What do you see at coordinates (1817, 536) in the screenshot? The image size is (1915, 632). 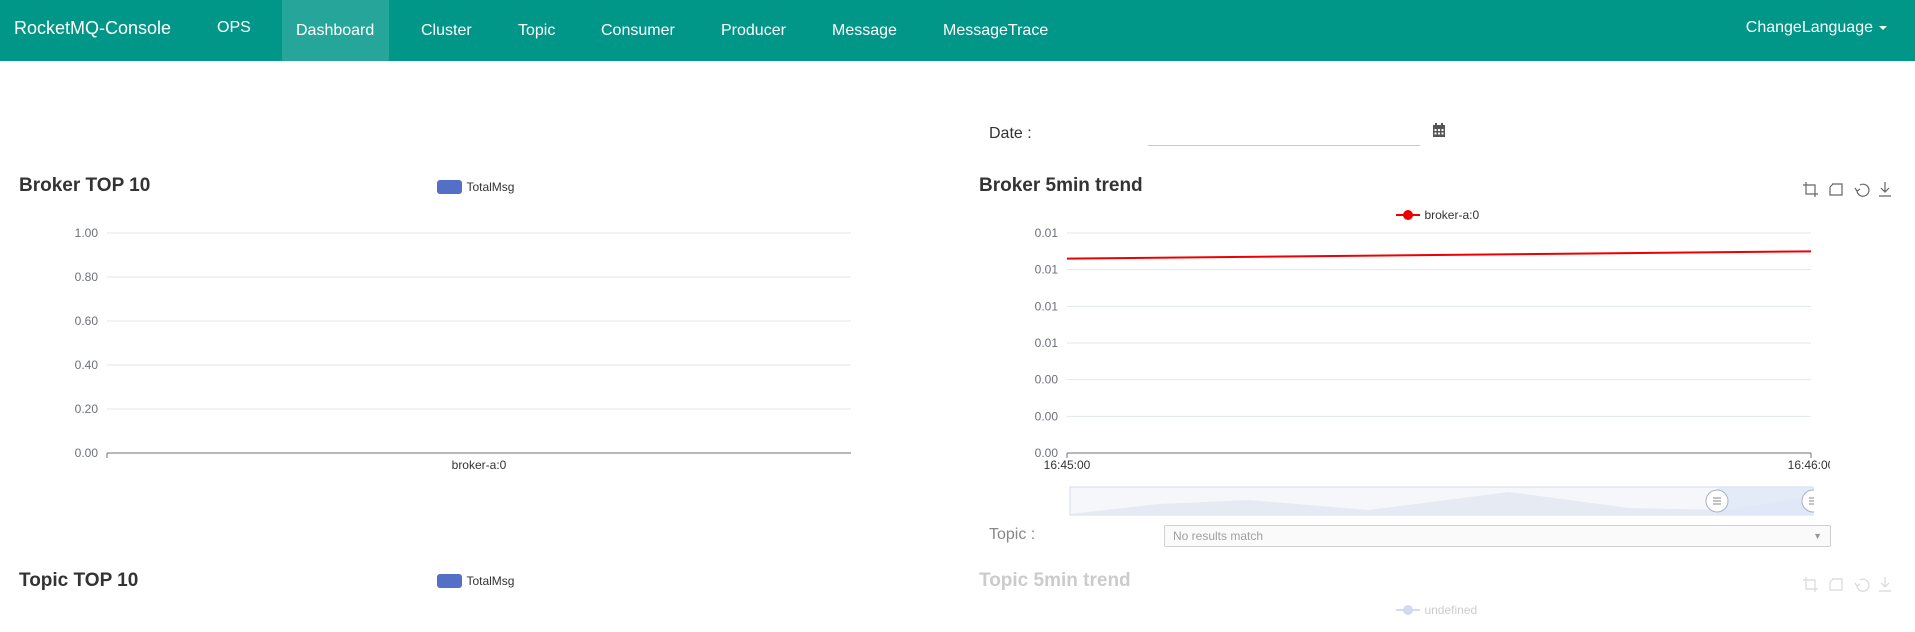 I see `dropdown-arrow-icon: ▼` at bounding box center [1817, 536].